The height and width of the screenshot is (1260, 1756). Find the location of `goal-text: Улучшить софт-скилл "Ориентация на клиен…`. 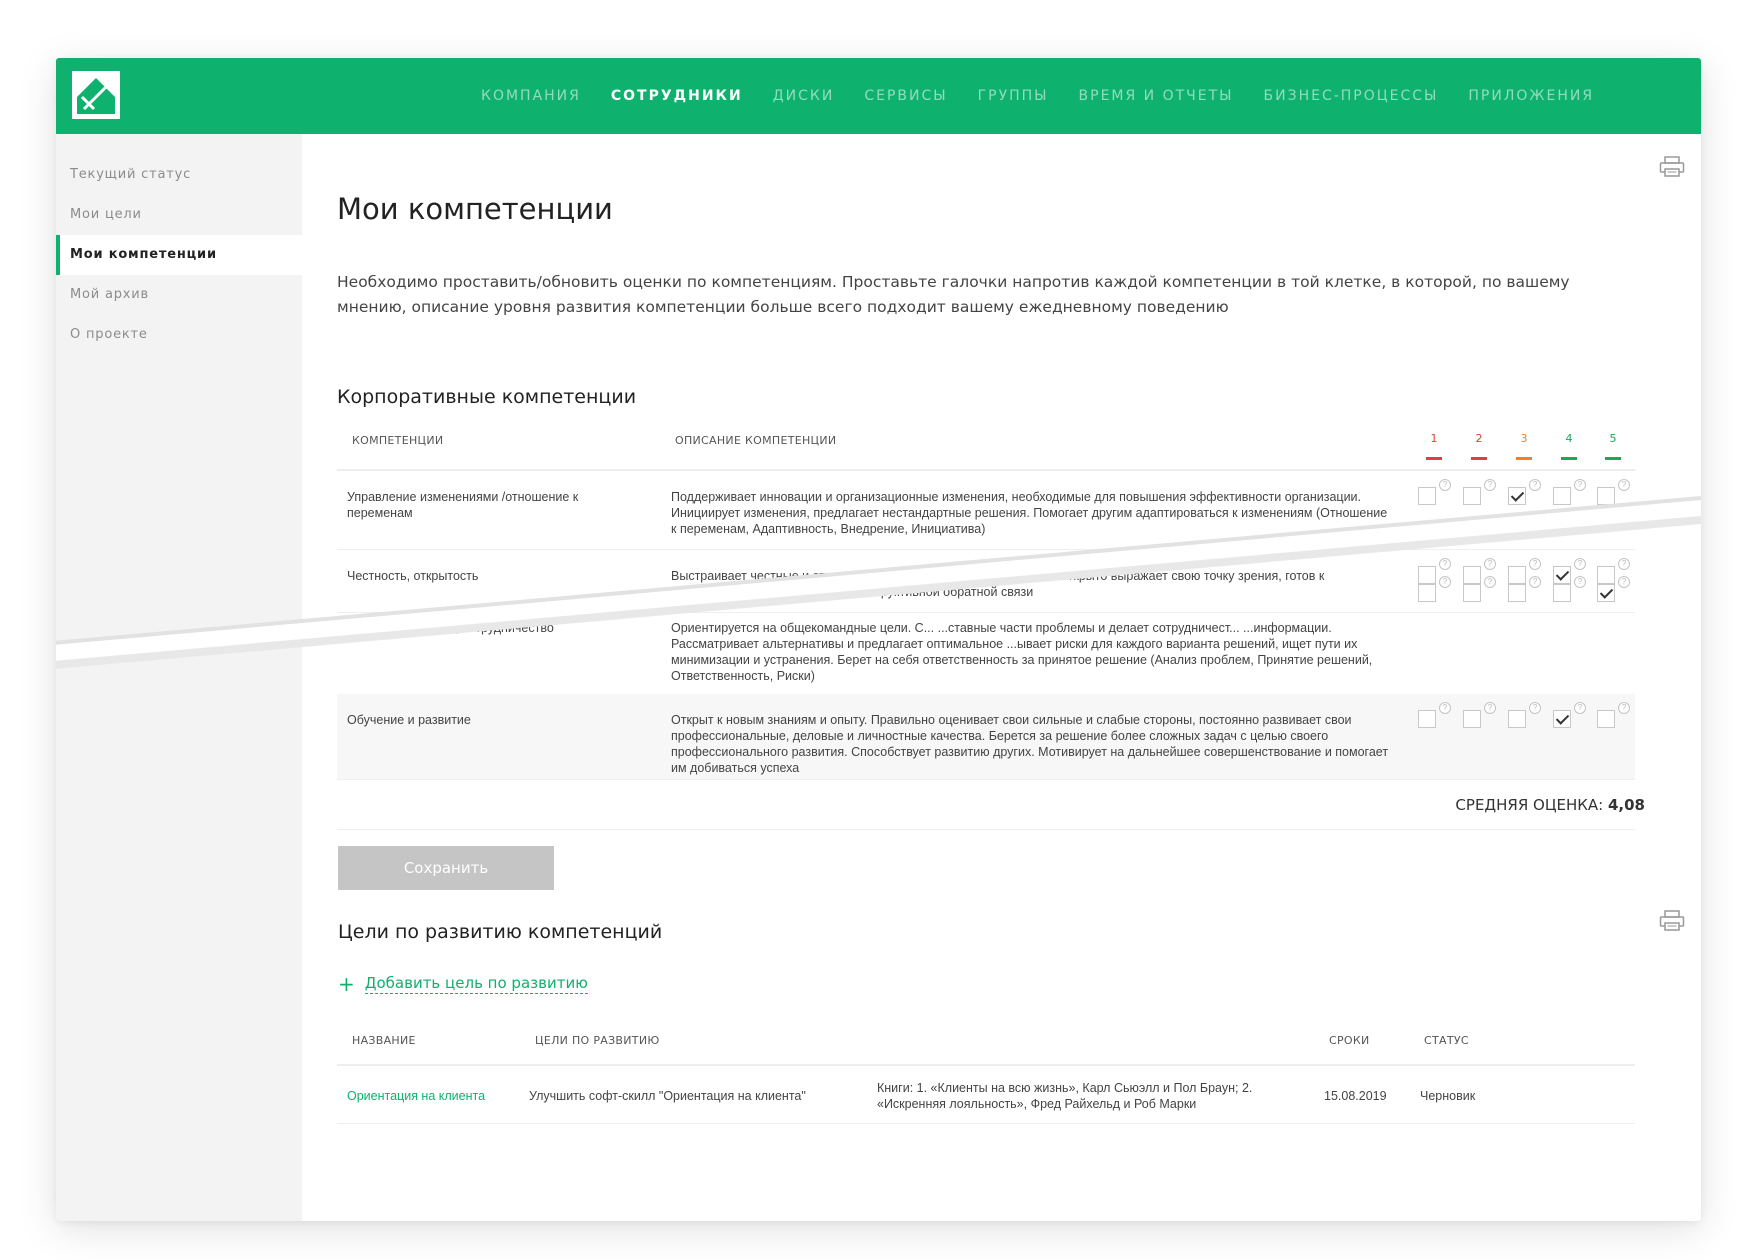

goal-text: Улучшить софт-скилл "Ориентация на клиен… is located at coordinates (667, 1096).